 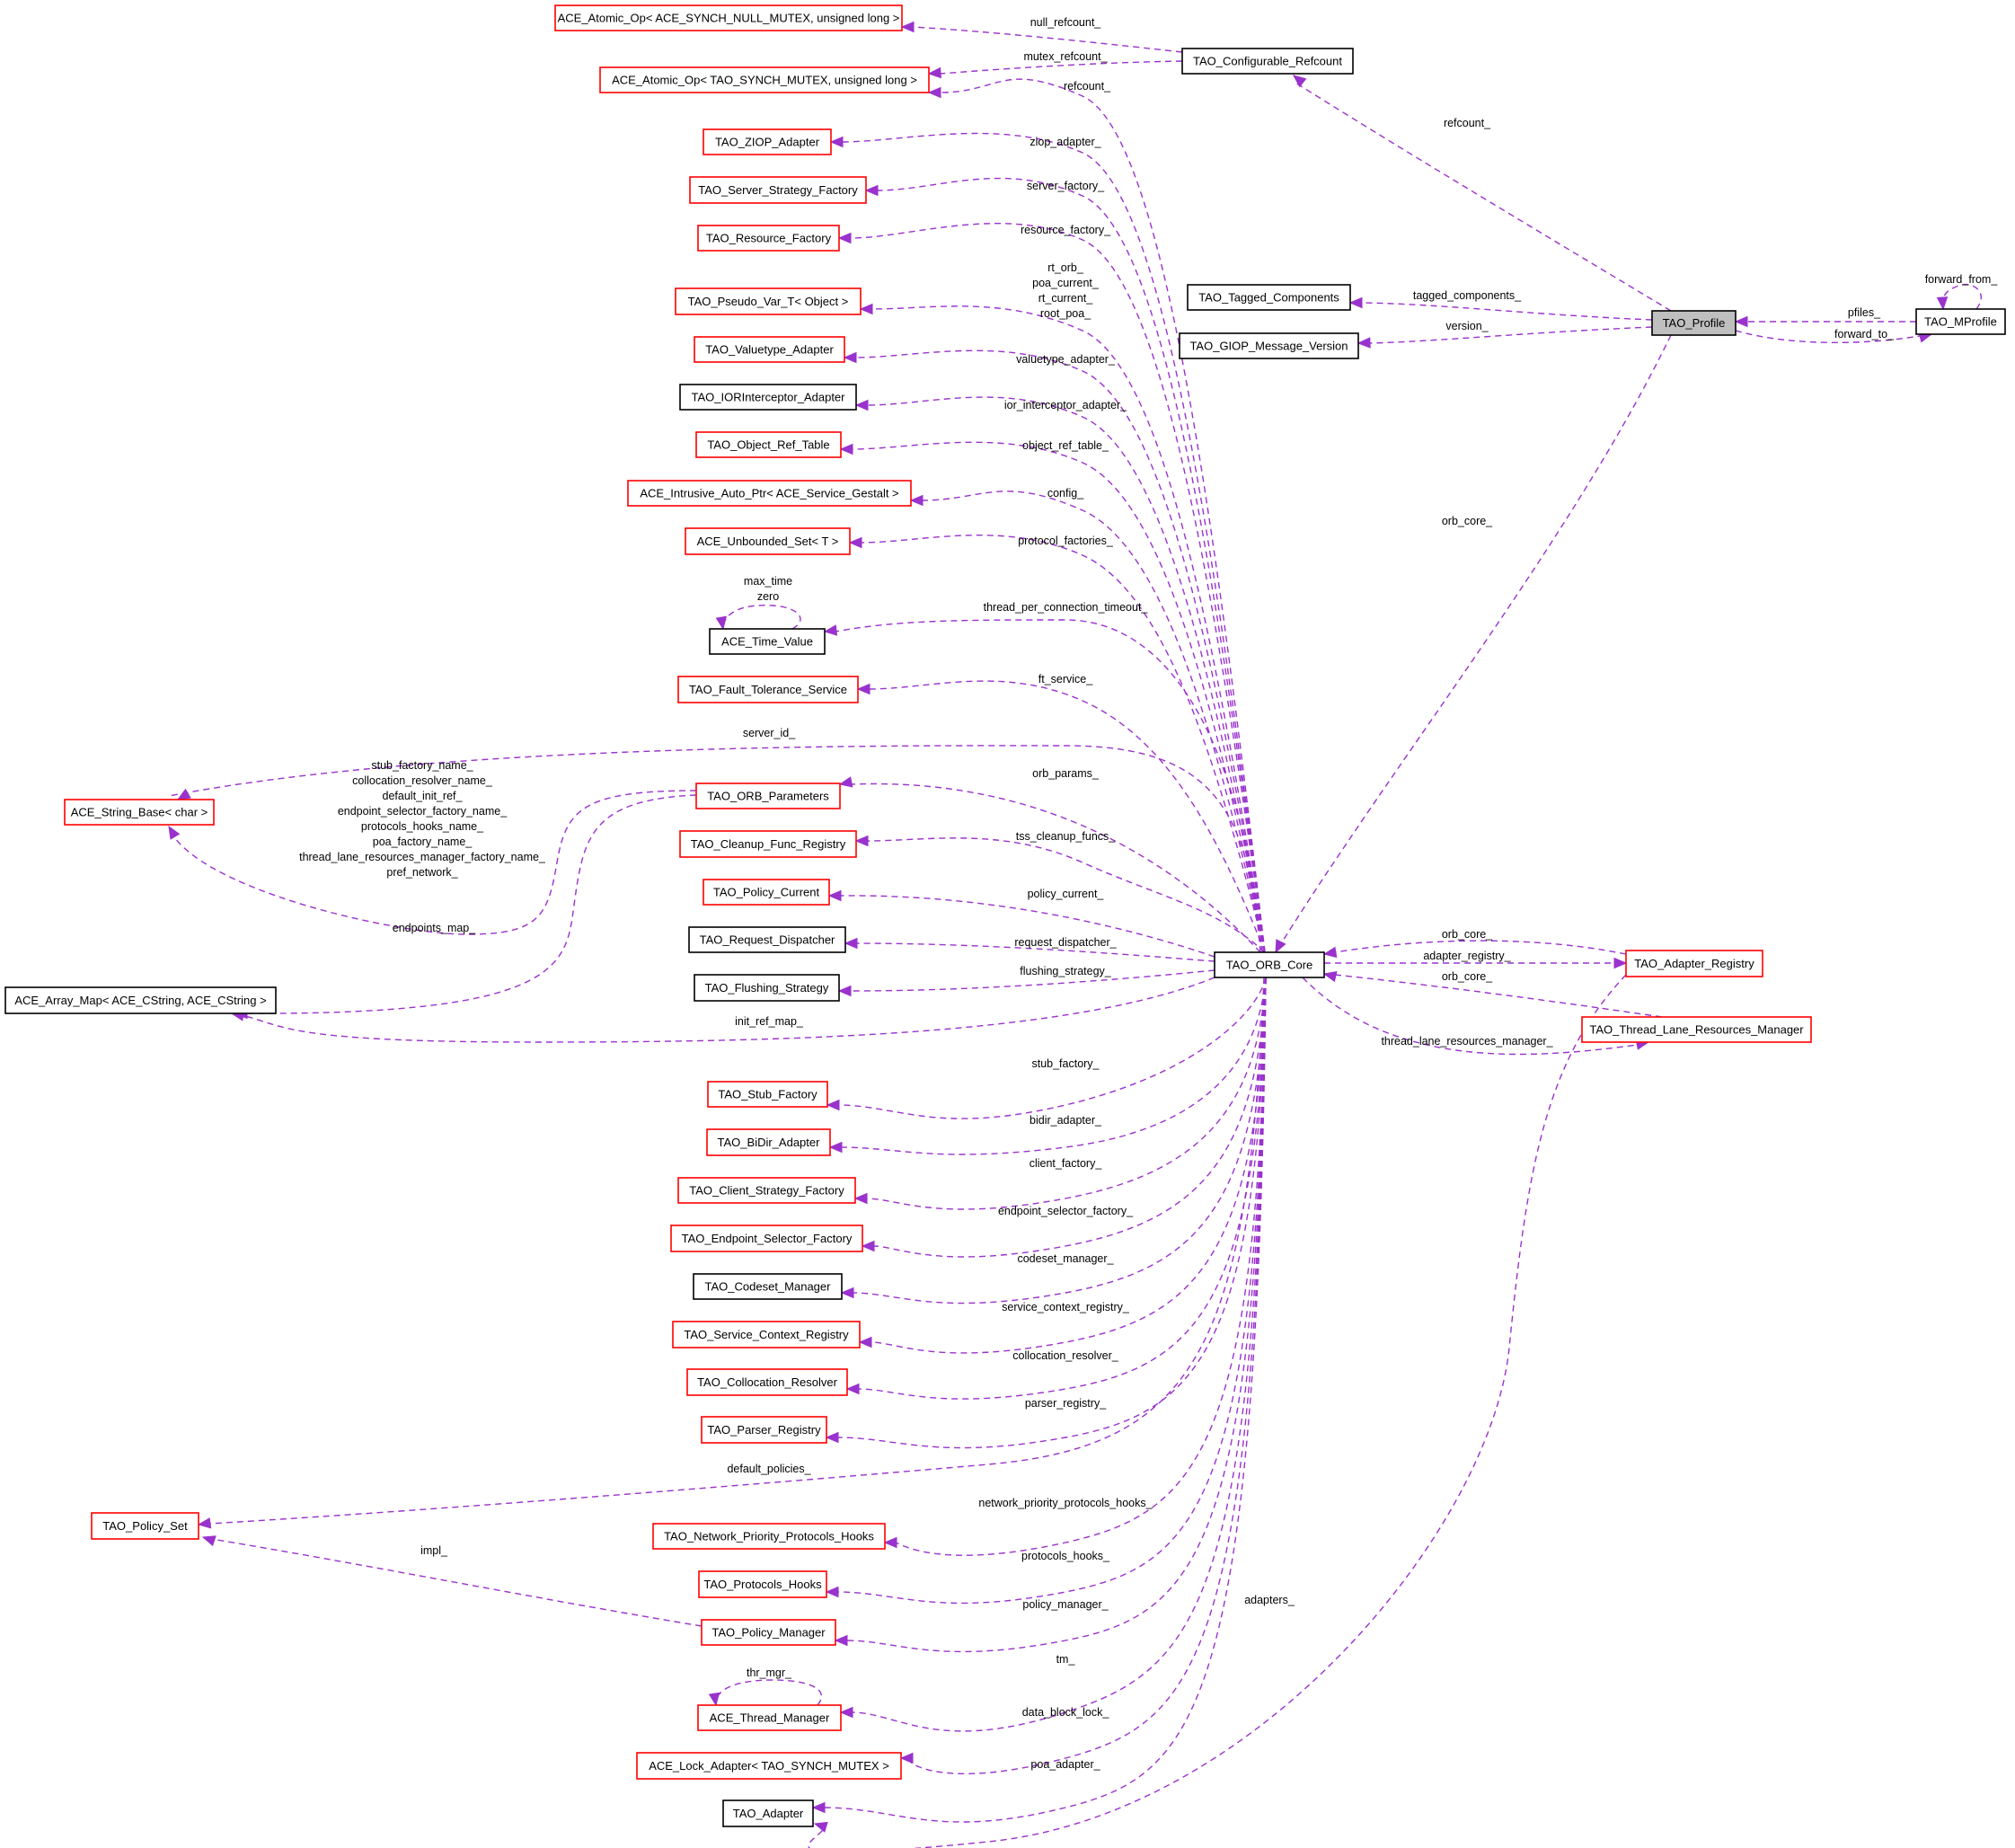 What do you see at coordinates (764, 1430) in the screenshot?
I see `node-parser-registry: TAO_Parser_Registry` at bounding box center [764, 1430].